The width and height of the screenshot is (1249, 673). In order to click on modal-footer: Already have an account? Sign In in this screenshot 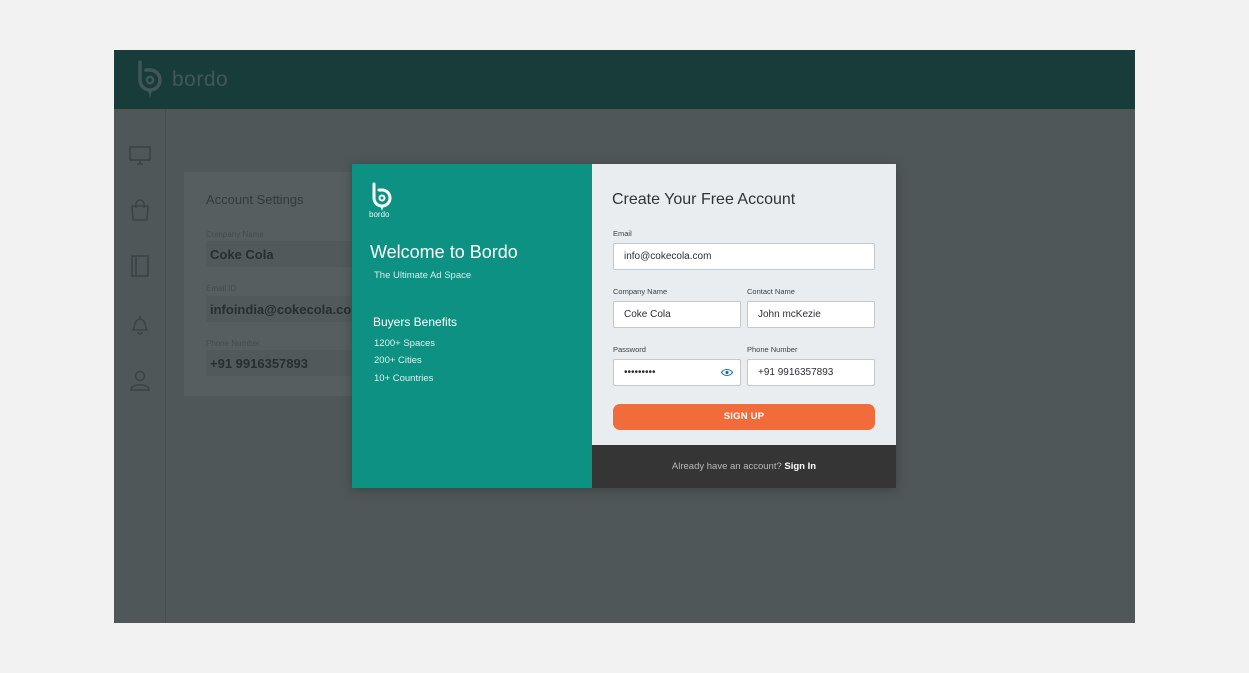, I will do `click(744, 466)`.